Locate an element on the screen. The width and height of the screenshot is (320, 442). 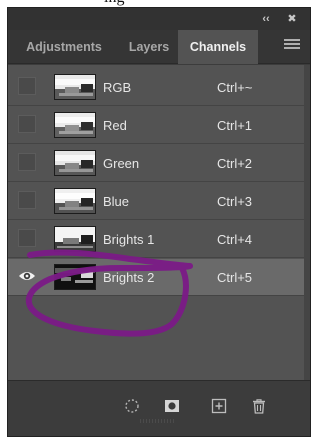
channel-shortcut: Ctrl+~ is located at coordinates (235, 87).